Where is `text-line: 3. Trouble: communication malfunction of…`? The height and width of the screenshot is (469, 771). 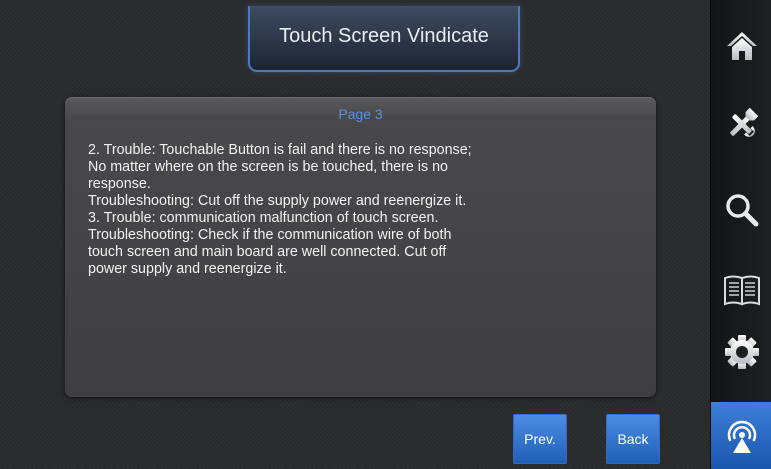 text-line: 3. Trouble: communication malfunction of… is located at coordinates (263, 218).